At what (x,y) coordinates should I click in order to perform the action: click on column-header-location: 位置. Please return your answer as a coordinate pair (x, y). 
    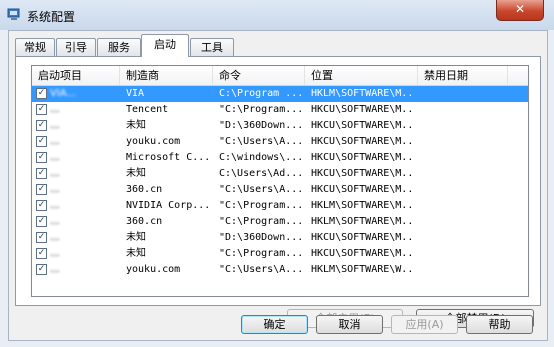
    Looking at the image, I should click on (361, 75).